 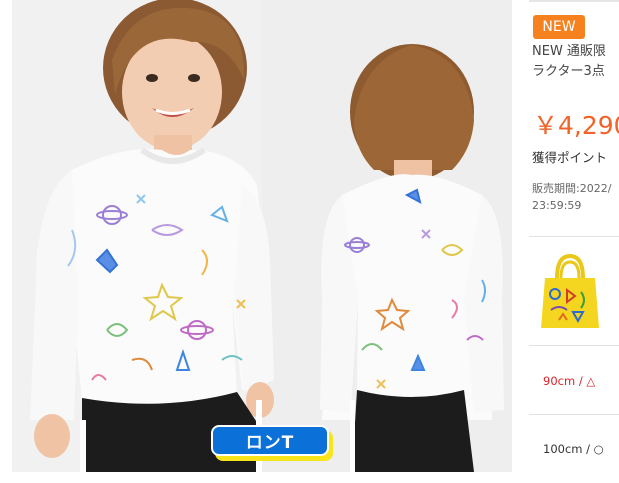 I want to click on points-label: 獲得ポイント, so click(x=570, y=157).